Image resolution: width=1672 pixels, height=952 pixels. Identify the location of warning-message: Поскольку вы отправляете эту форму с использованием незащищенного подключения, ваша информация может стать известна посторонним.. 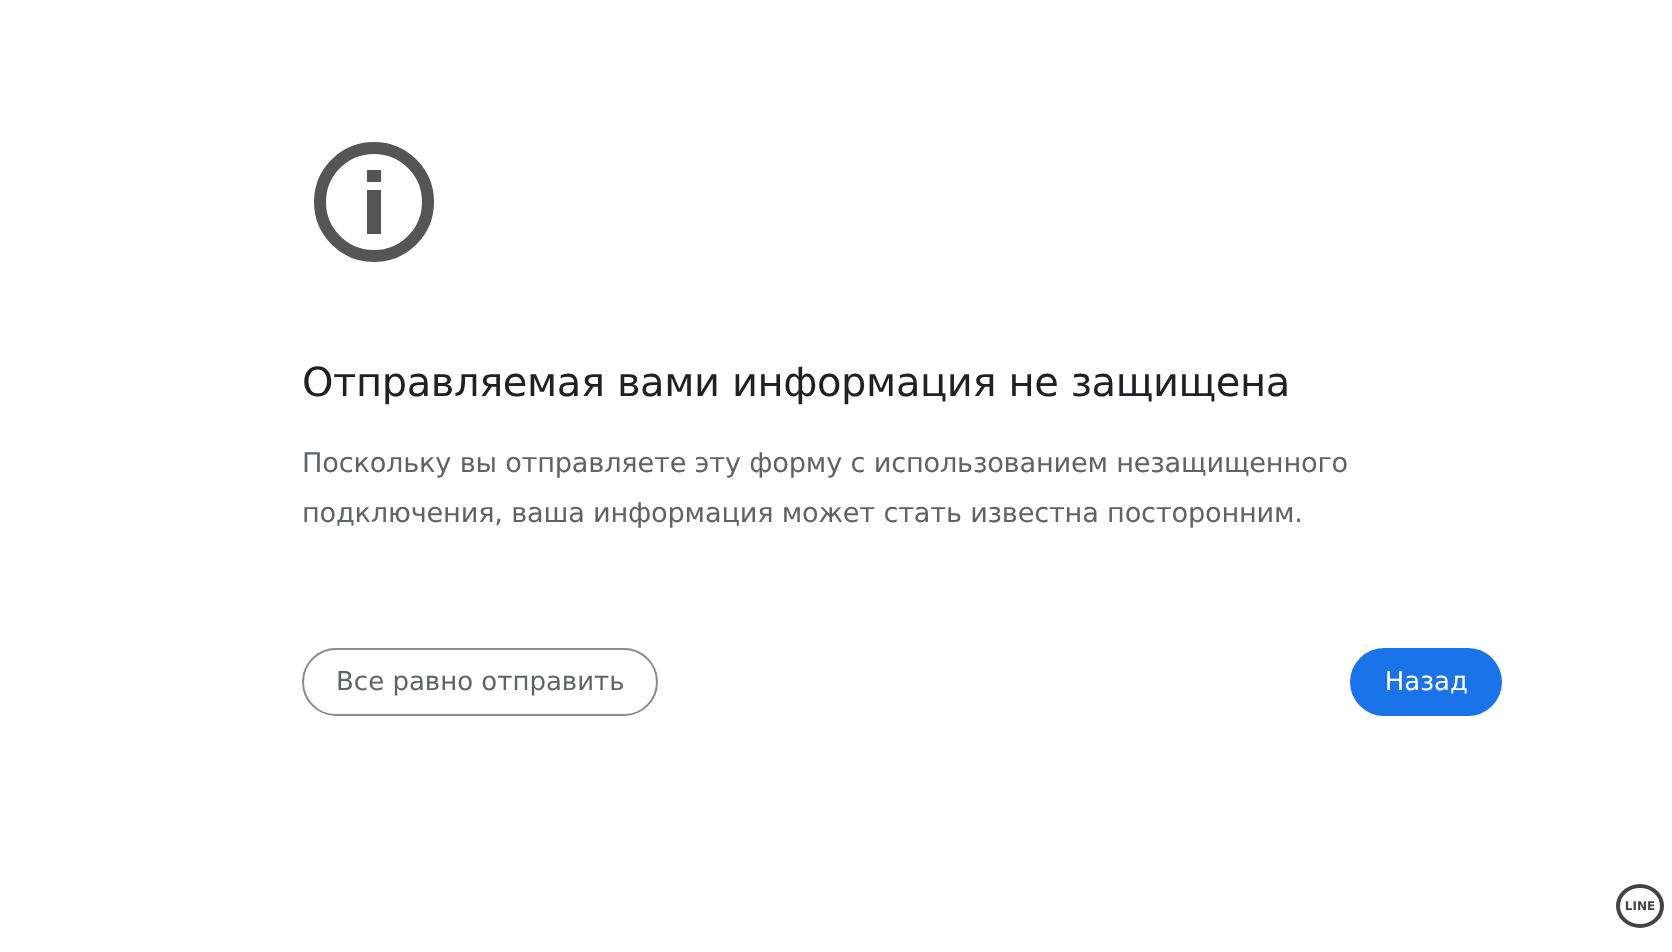
(826, 490).